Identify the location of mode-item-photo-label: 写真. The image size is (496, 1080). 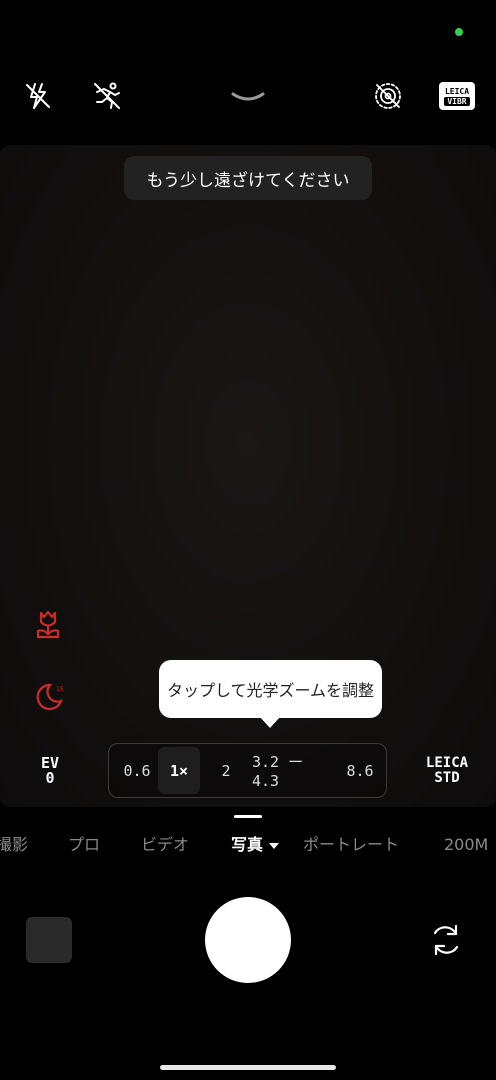
(247, 844).